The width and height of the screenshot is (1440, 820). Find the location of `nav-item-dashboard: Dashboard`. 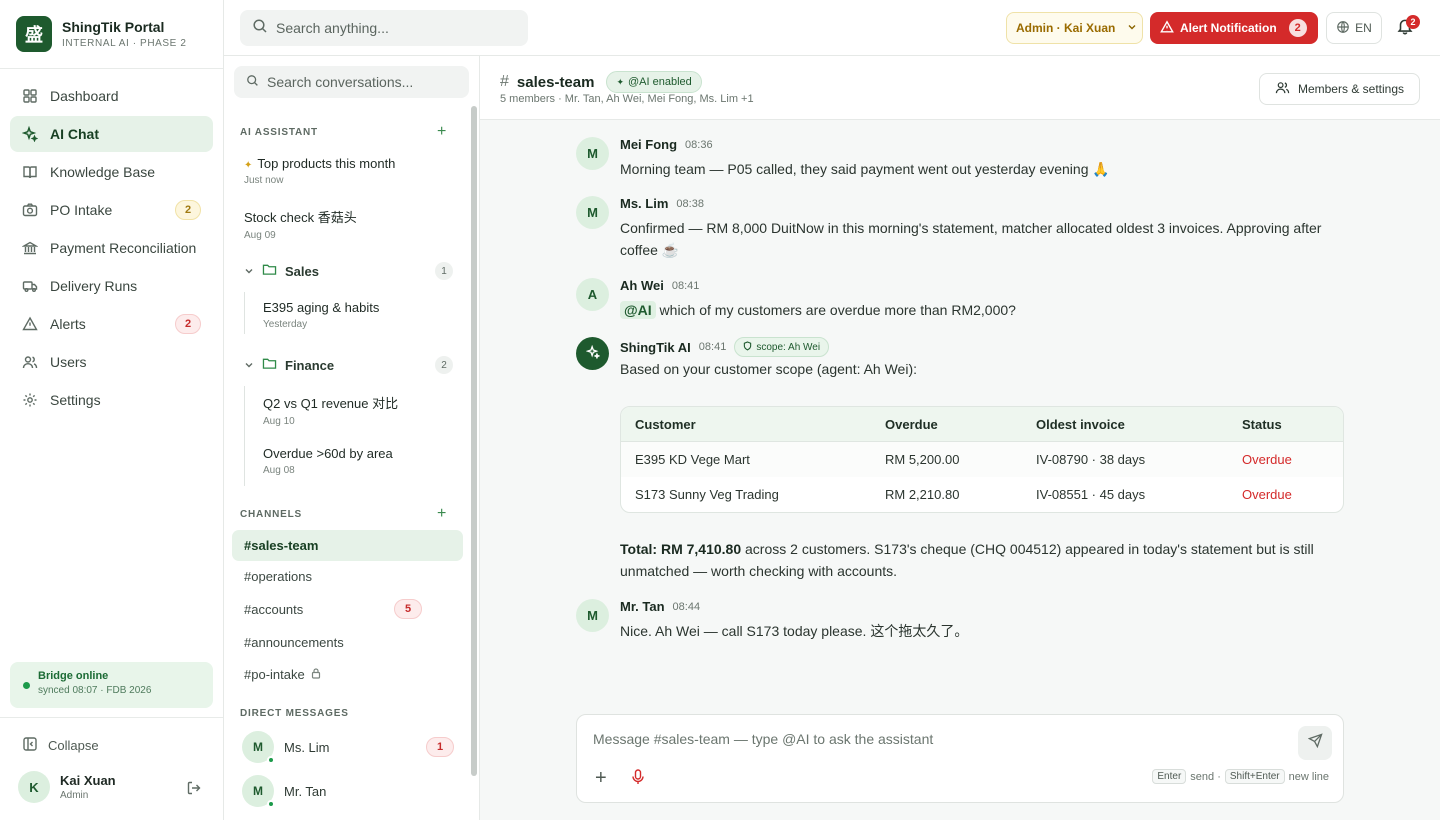

nav-item-dashboard: Dashboard is located at coordinates (111, 96).